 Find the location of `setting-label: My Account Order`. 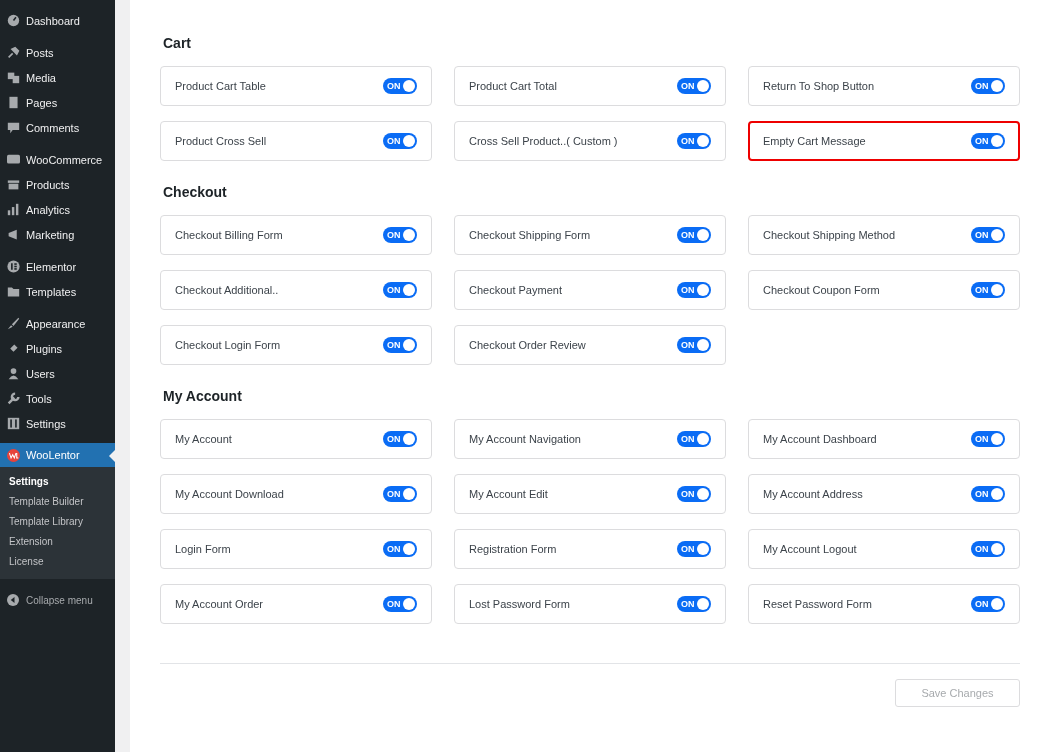

setting-label: My Account Order is located at coordinates (219, 604).